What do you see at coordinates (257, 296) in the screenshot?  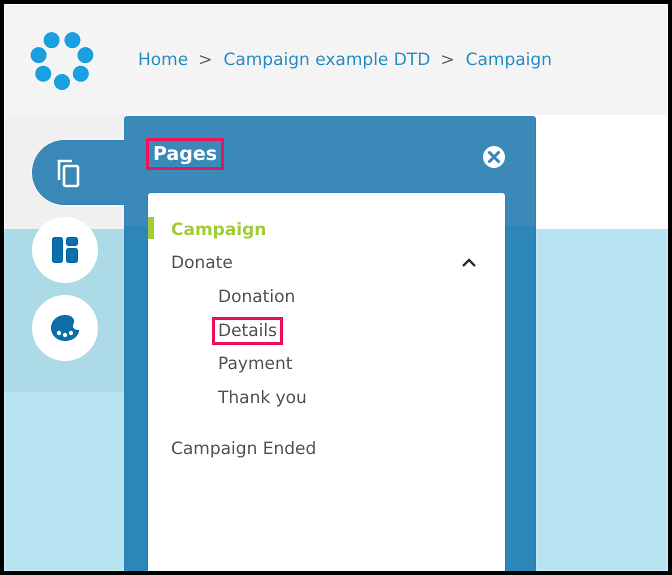 I see `page-item: Donation` at bounding box center [257, 296].